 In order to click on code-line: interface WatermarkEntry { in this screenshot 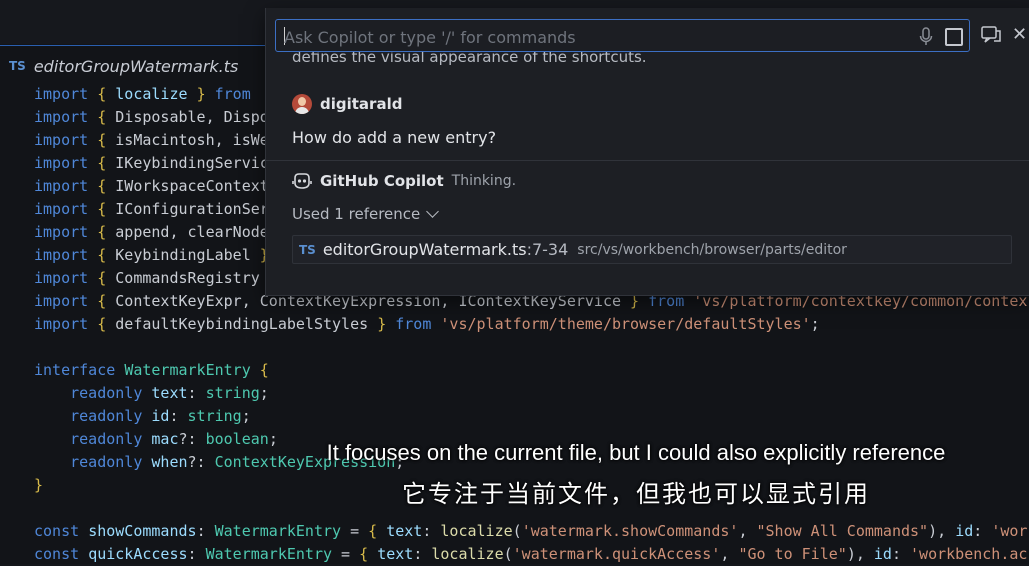, I will do `click(530, 370)`.